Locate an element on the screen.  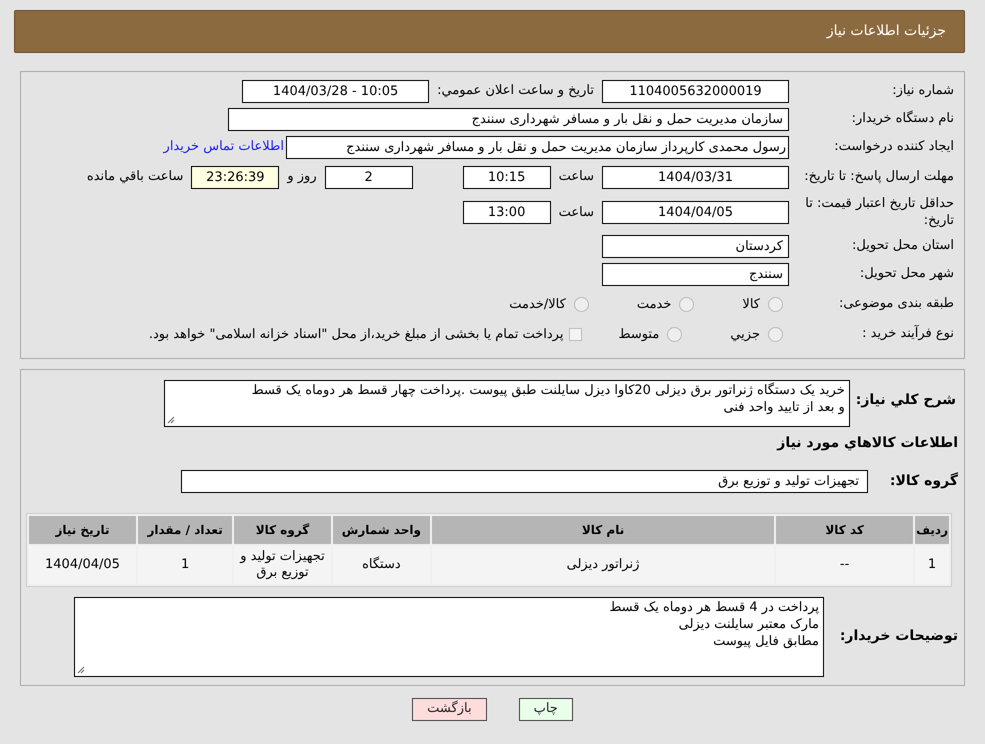
goods-group-field: تجهیزات تولید و توزیع برق is located at coordinates (524, 481).